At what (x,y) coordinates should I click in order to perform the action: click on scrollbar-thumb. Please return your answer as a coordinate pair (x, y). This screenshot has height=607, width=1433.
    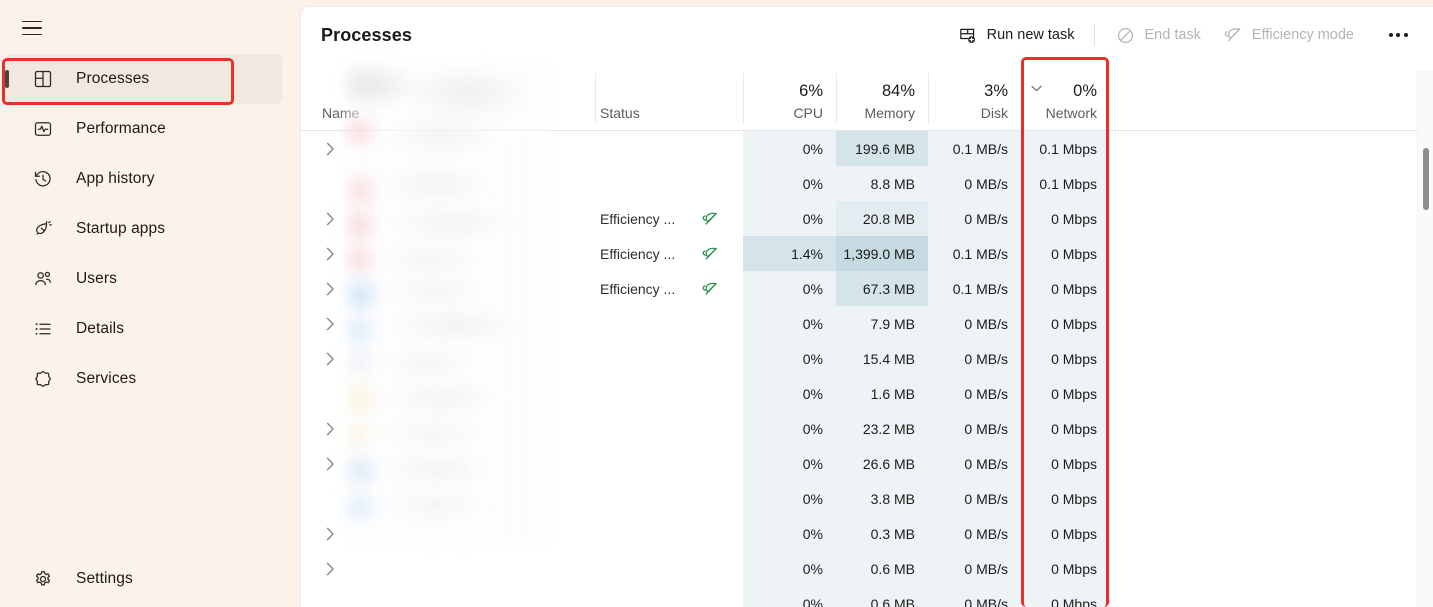
    Looking at the image, I should click on (1426, 179).